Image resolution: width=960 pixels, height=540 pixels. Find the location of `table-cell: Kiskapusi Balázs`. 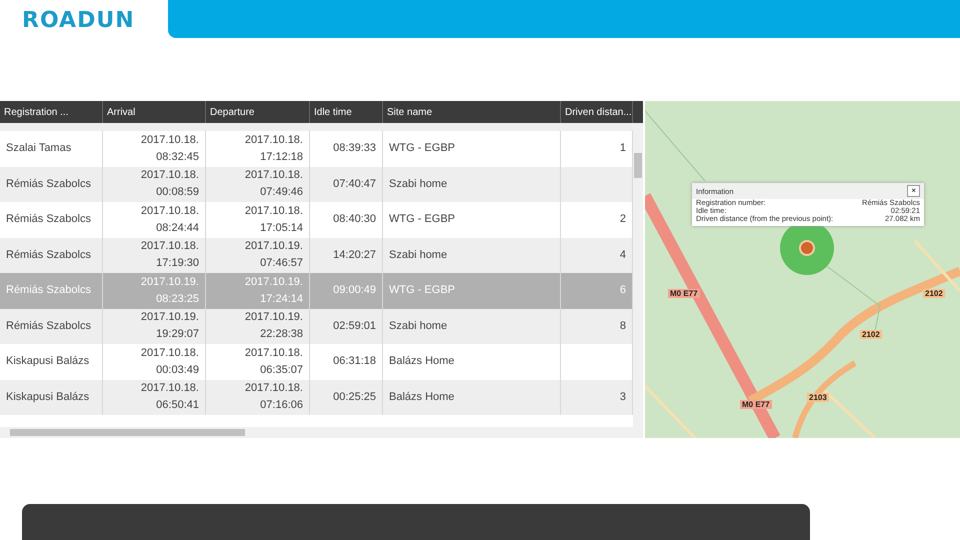

table-cell: Kiskapusi Balázs is located at coordinates (51, 397).